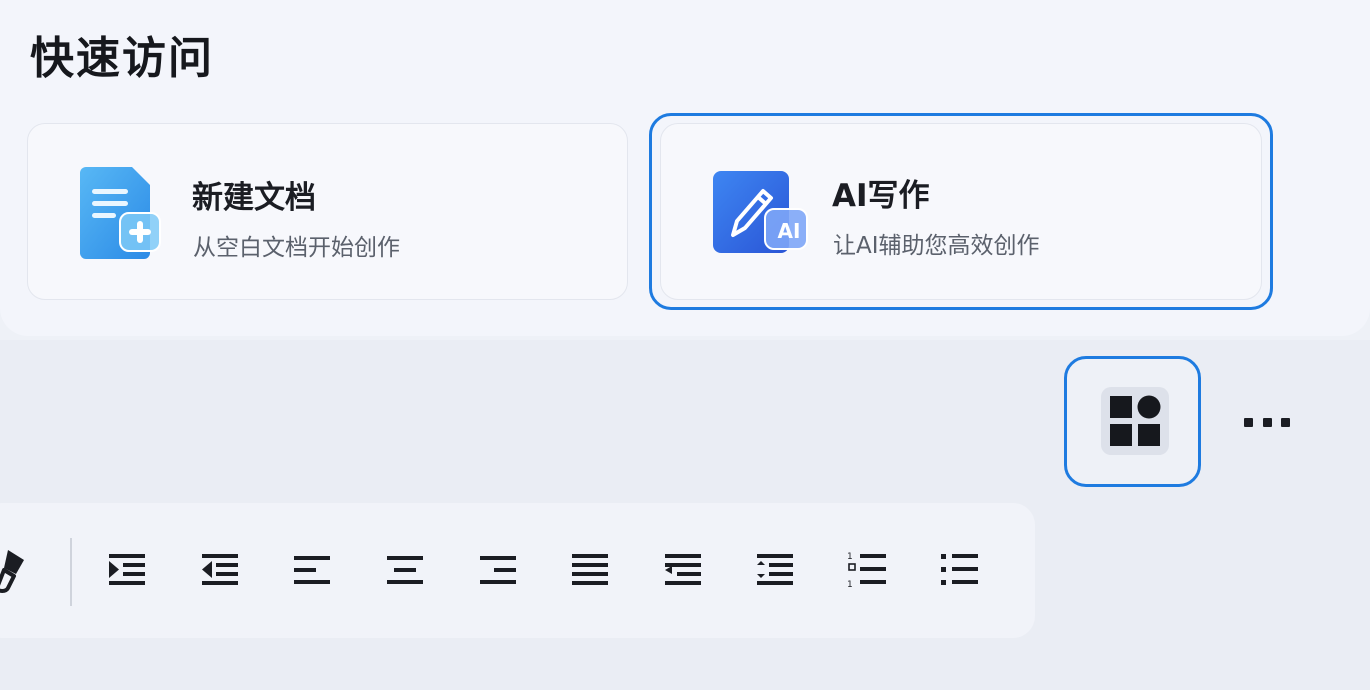 The width and height of the screenshot is (1370, 690). I want to click on new-document-title: 新建文档, so click(254, 198).